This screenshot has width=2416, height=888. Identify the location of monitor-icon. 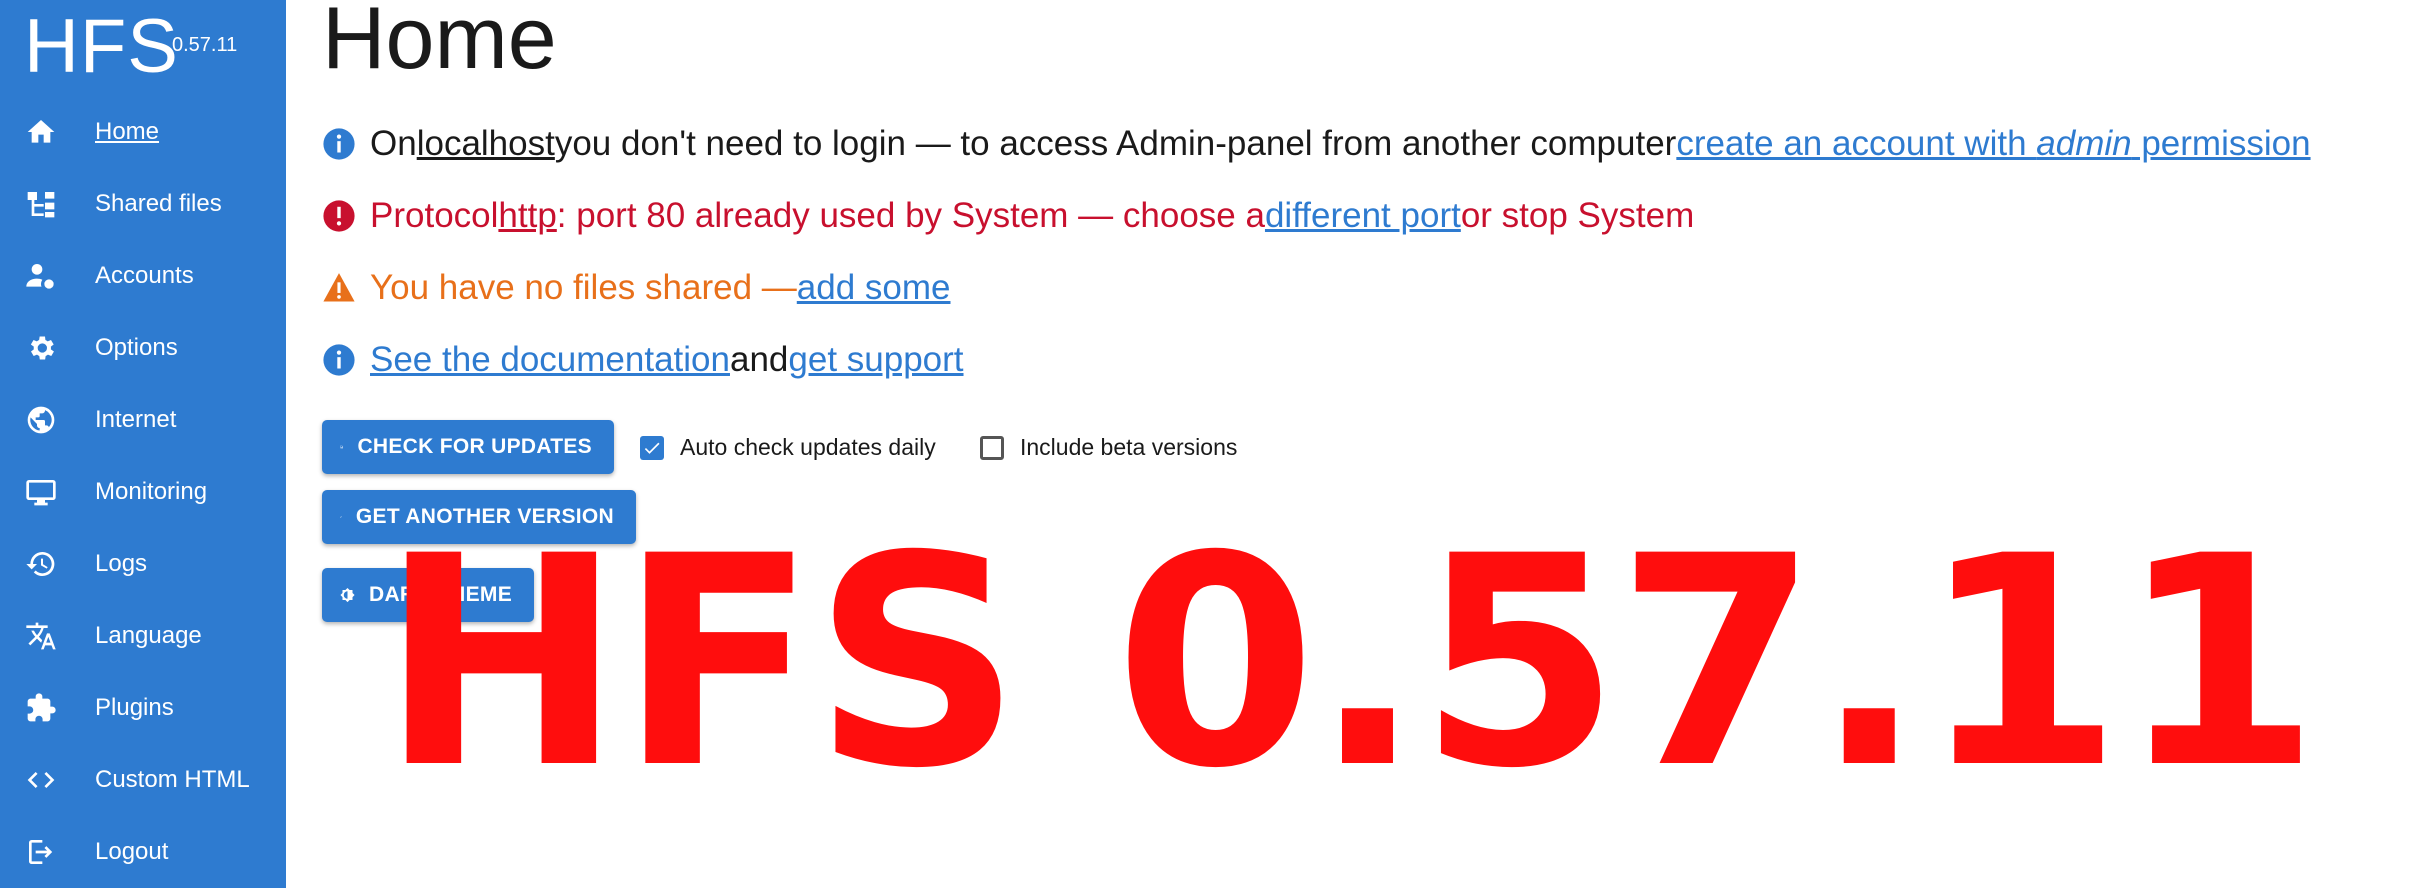
(41, 492).